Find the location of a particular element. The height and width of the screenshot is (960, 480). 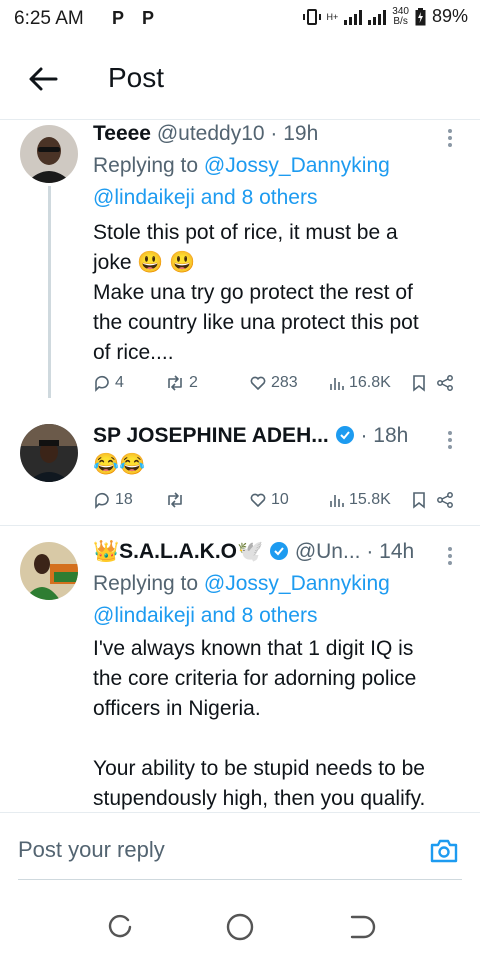

back-nav-icon is located at coordinates (360, 927).